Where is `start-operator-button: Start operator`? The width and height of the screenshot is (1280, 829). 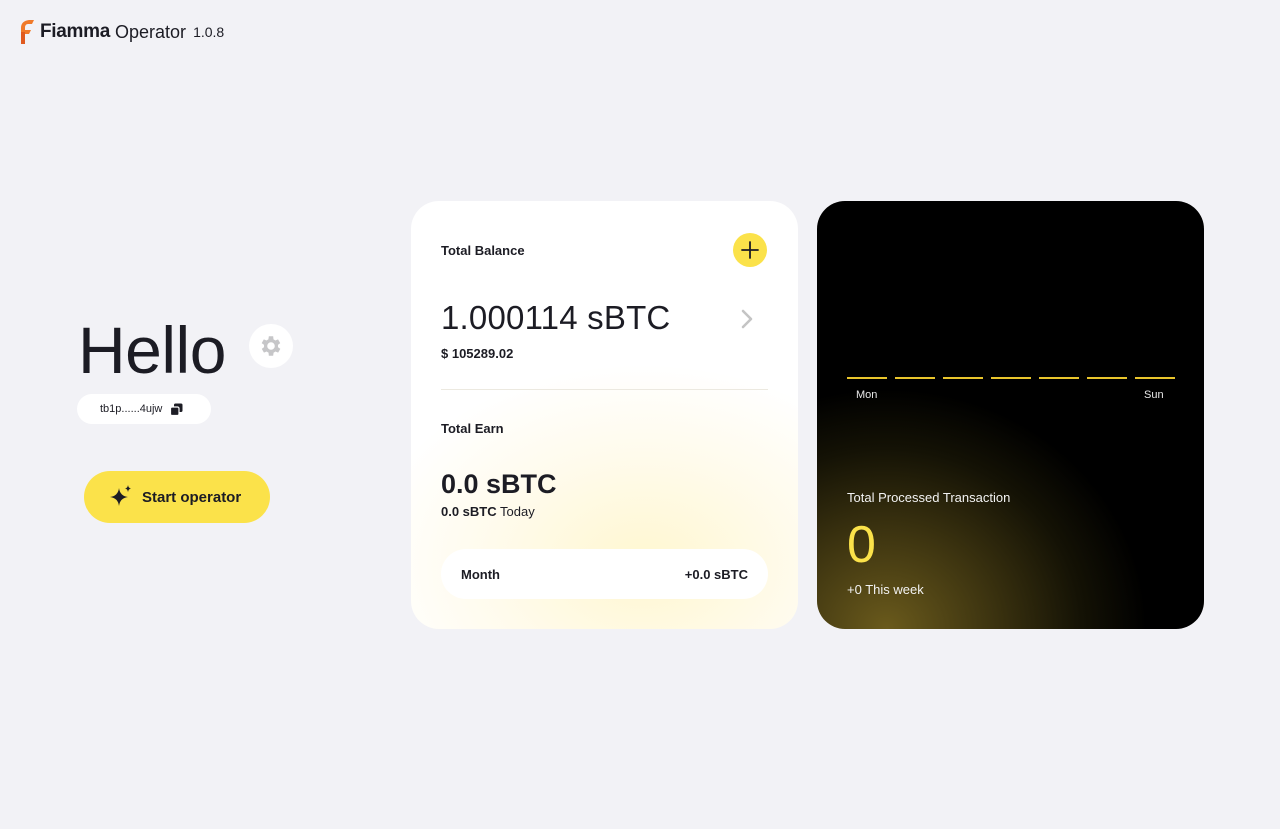 start-operator-button: Start operator is located at coordinates (177, 497).